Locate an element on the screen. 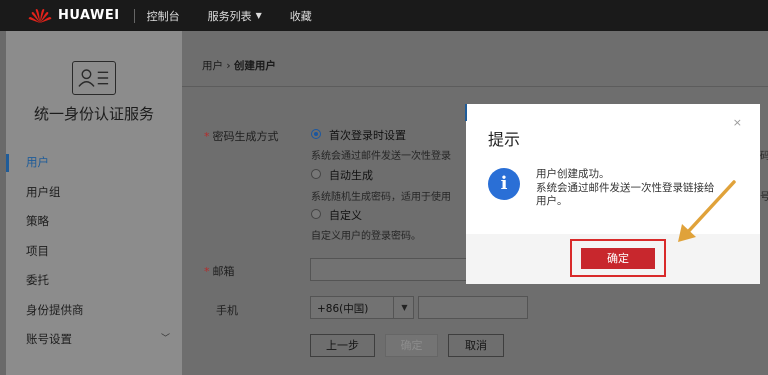  cancel-button: 取消 is located at coordinates (476, 345).